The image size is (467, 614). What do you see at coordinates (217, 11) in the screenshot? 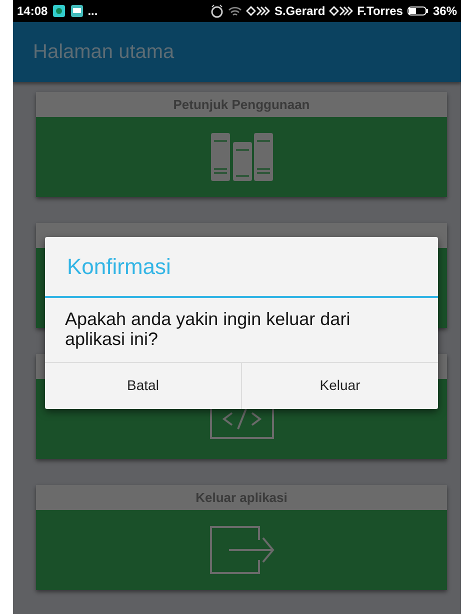
I see `alarm-icon` at bounding box center [217, 11].